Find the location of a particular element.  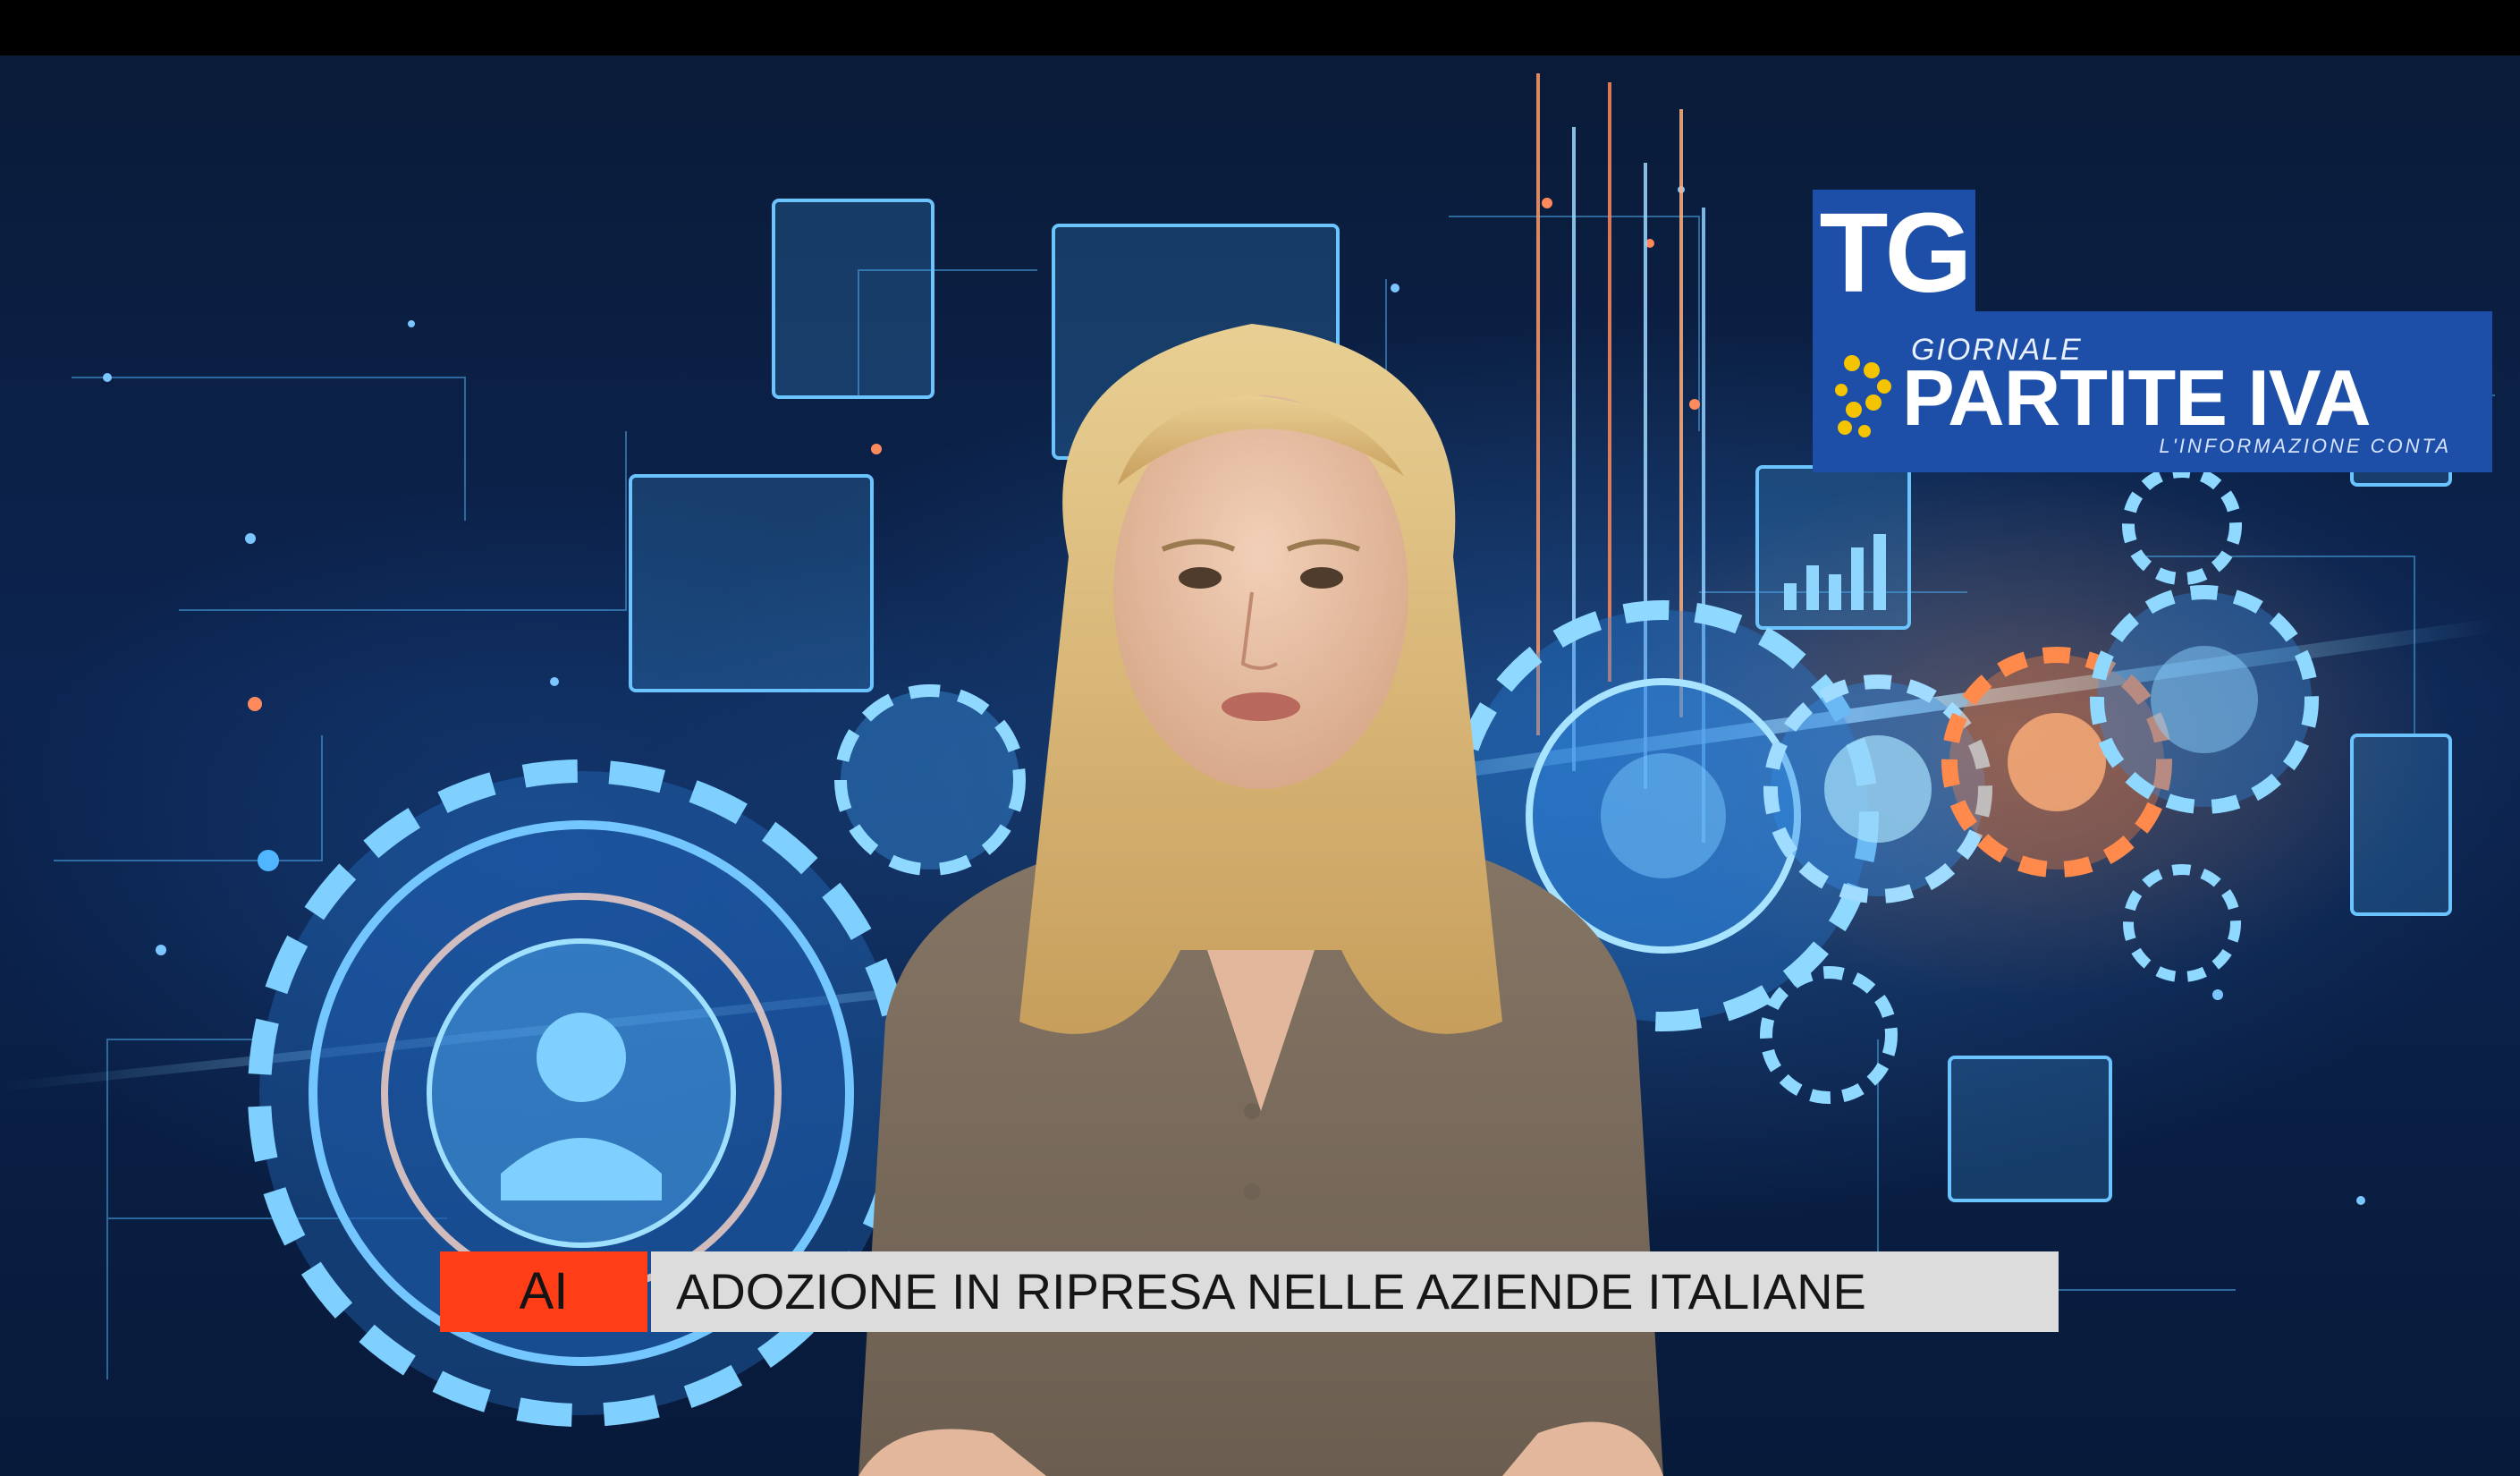

brand-mark-icon is located at coordinates (1863, 396).